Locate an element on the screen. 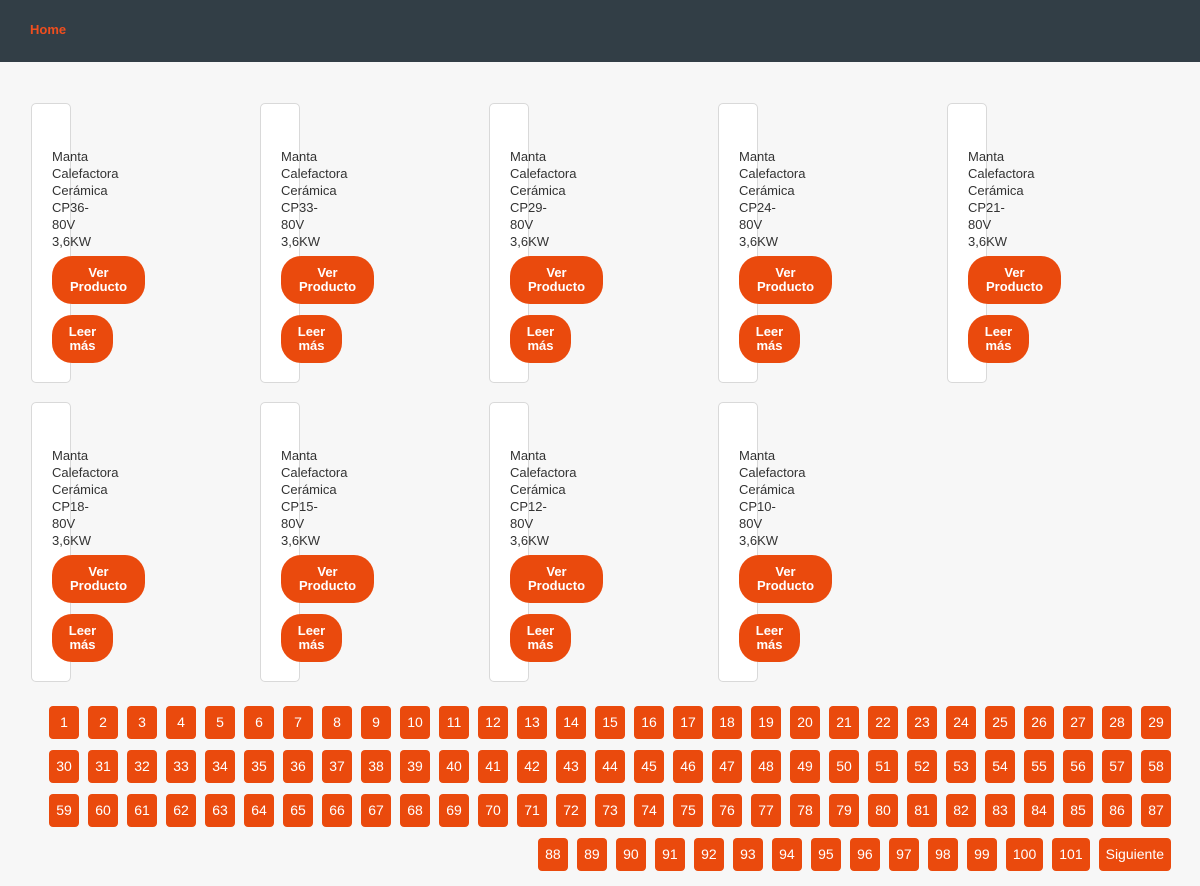 This screenshot has width=1200, height=886. page-number-button: 53 is located at coordinates (961, 766).